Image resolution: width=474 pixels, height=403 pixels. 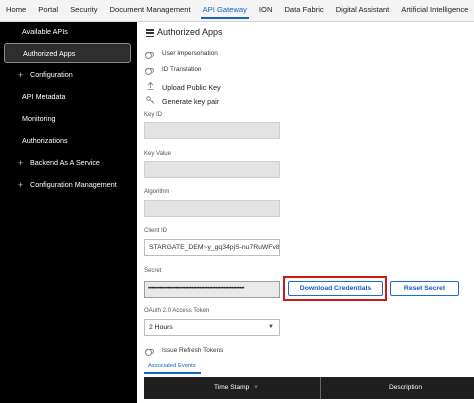 I want to click on page-title: Authorized Apps, so click(x=190, y=32).